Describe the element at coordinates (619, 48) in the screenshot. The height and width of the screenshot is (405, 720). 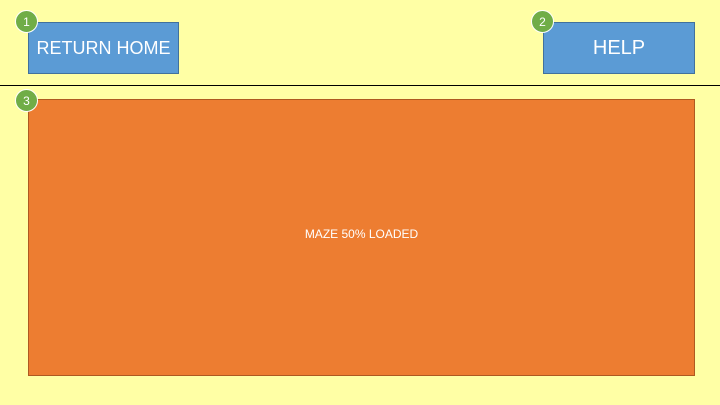
I see `help-button: HELP` at that location.